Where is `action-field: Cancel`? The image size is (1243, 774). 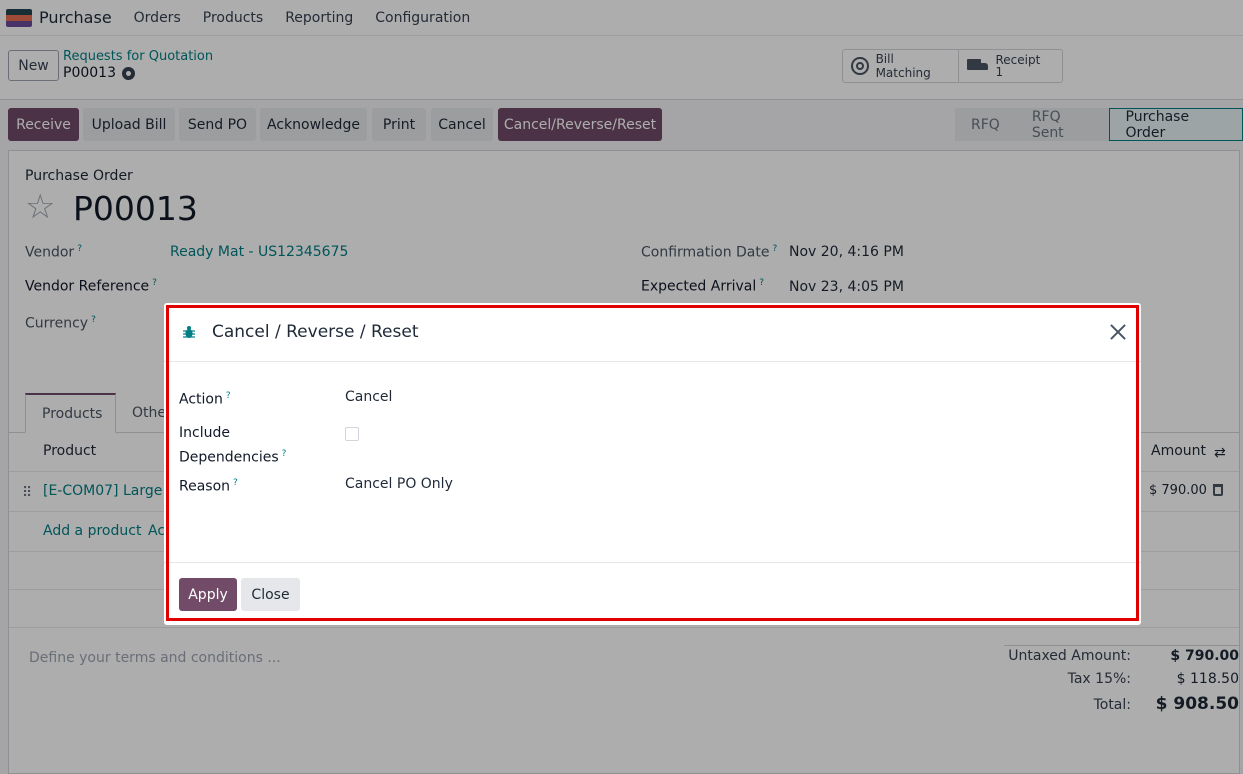
action-field: Cancel is located at coordinates (368, 397).